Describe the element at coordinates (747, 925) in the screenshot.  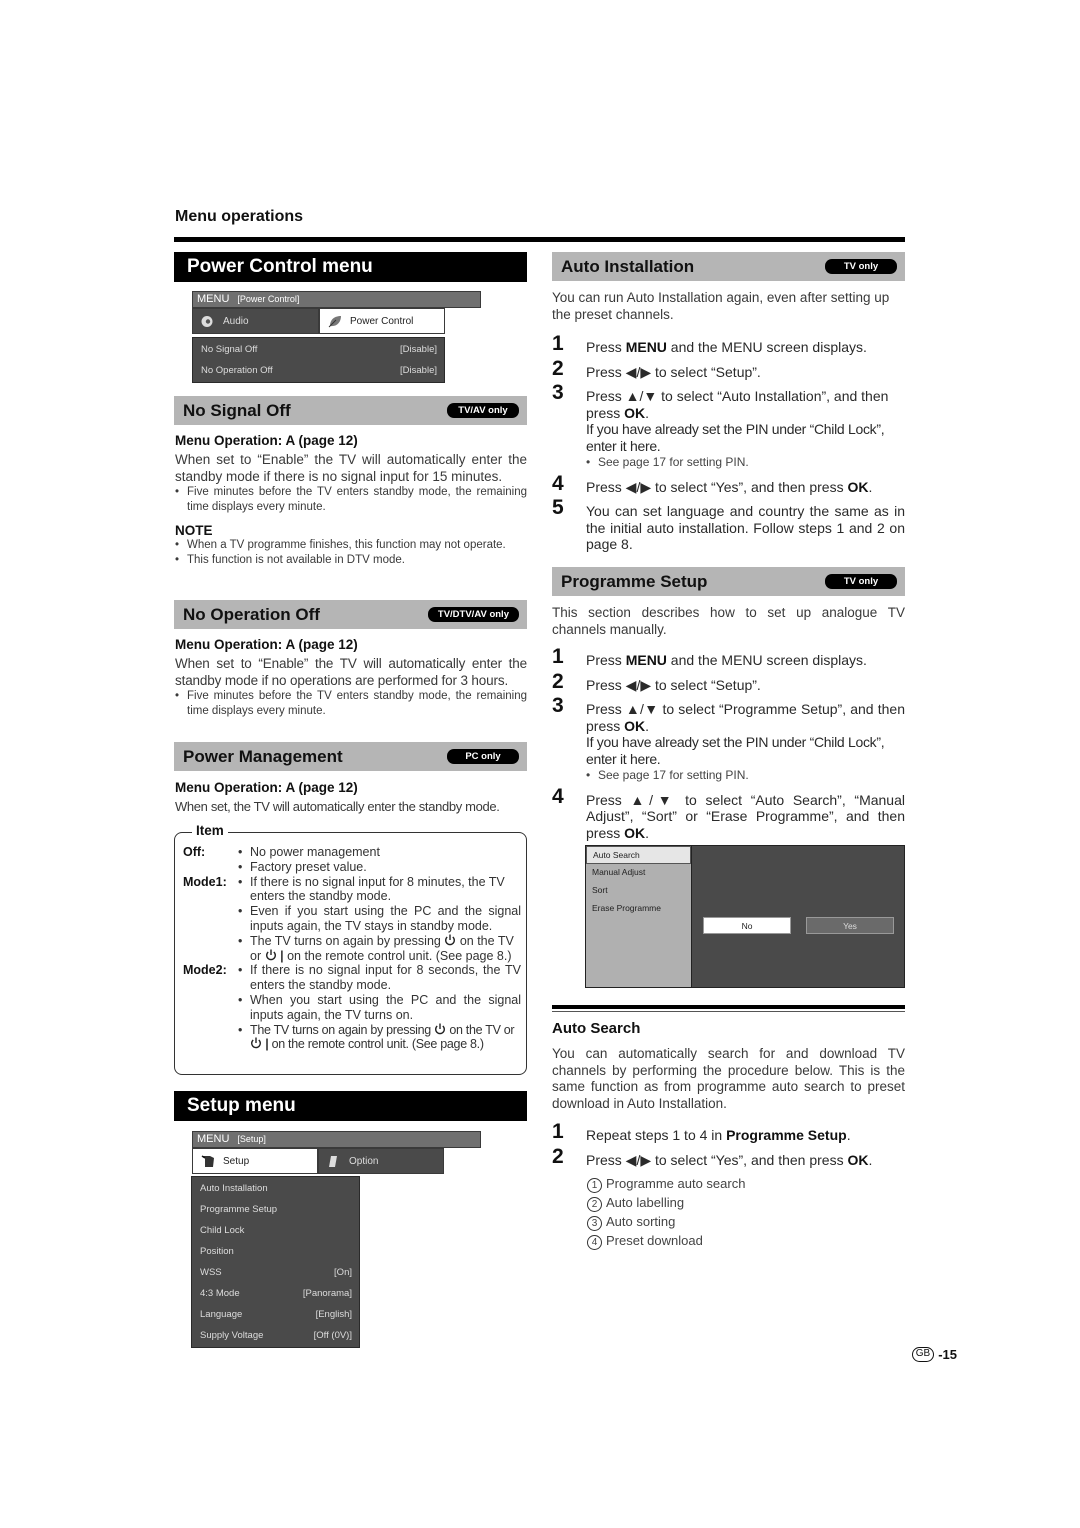
I see `no-button: No` at that location.